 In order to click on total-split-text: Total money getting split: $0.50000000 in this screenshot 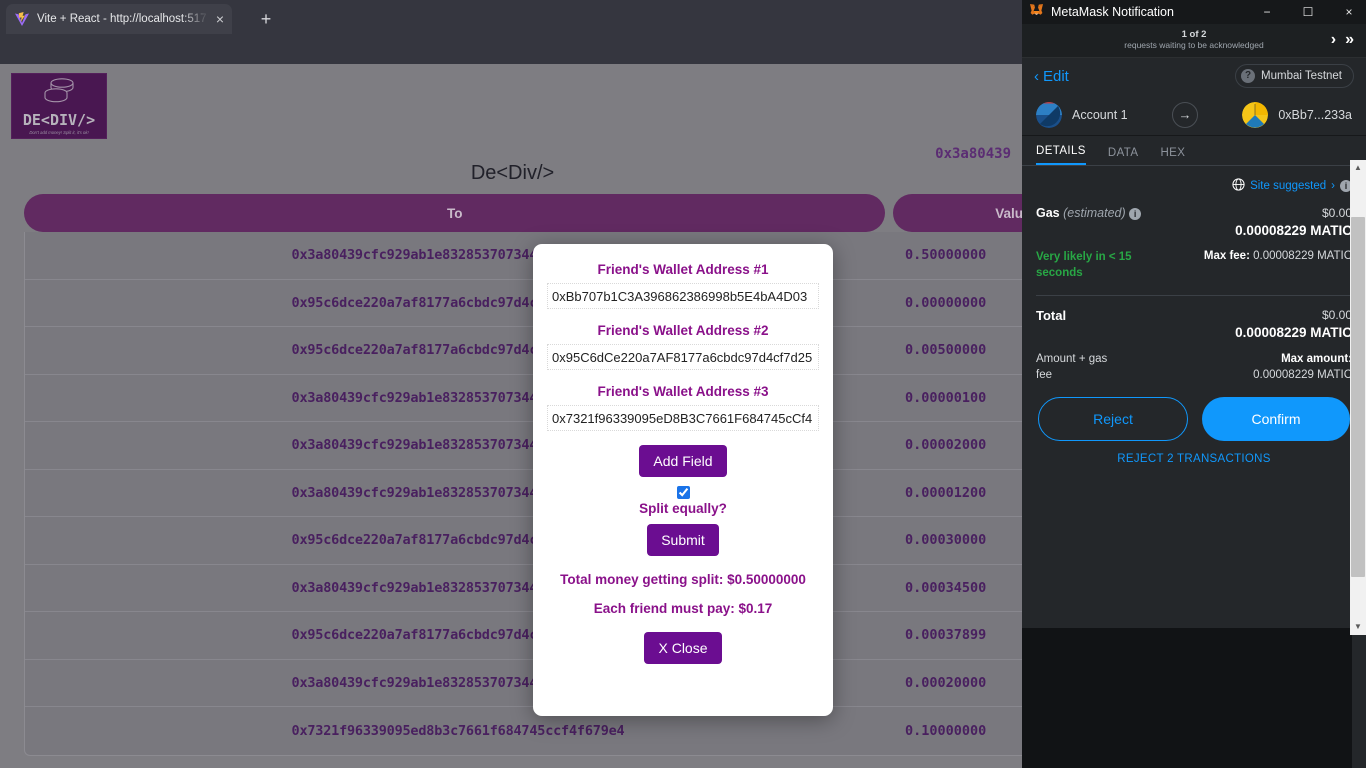, I will do `click(683, 579)`.